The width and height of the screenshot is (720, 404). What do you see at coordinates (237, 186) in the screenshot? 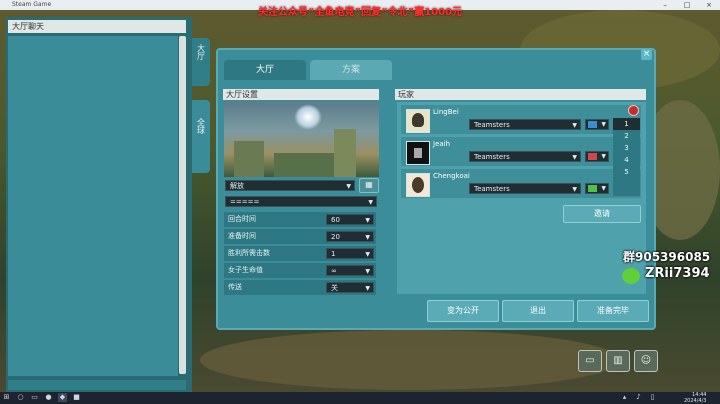
I see `map-select-value: 解放` at bounding box center [237, 186].